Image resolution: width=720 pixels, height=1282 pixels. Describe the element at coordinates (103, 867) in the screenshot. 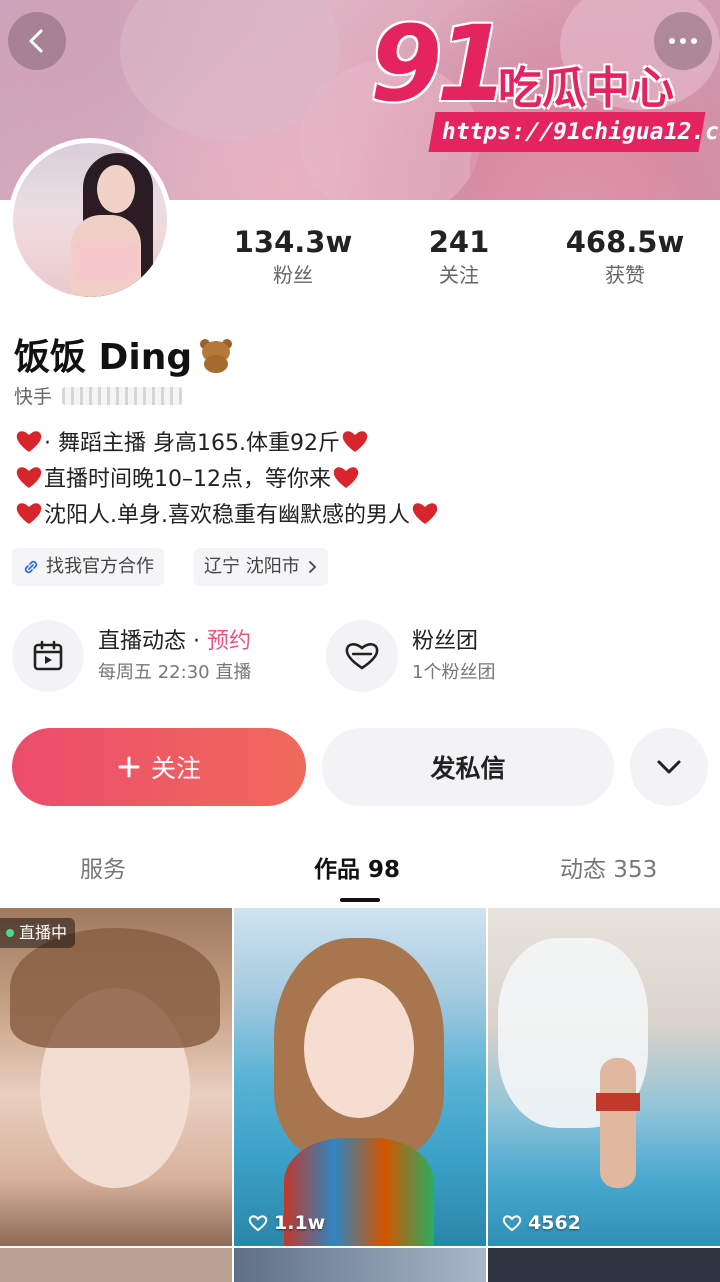

I see `tab-services: 服务` at that location.